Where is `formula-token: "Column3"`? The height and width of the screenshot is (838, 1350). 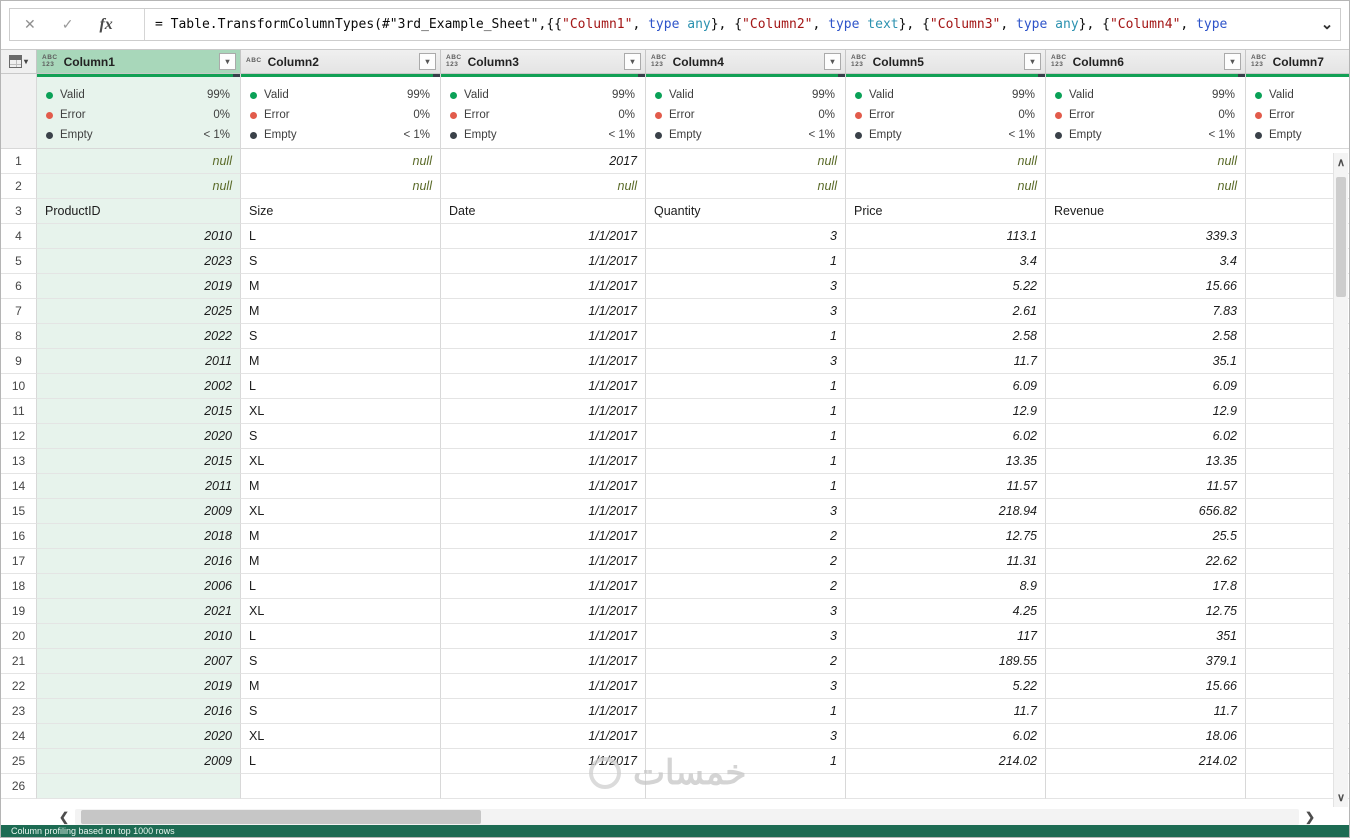 formula-token: "Column3" is located at coordinates (965, 24).